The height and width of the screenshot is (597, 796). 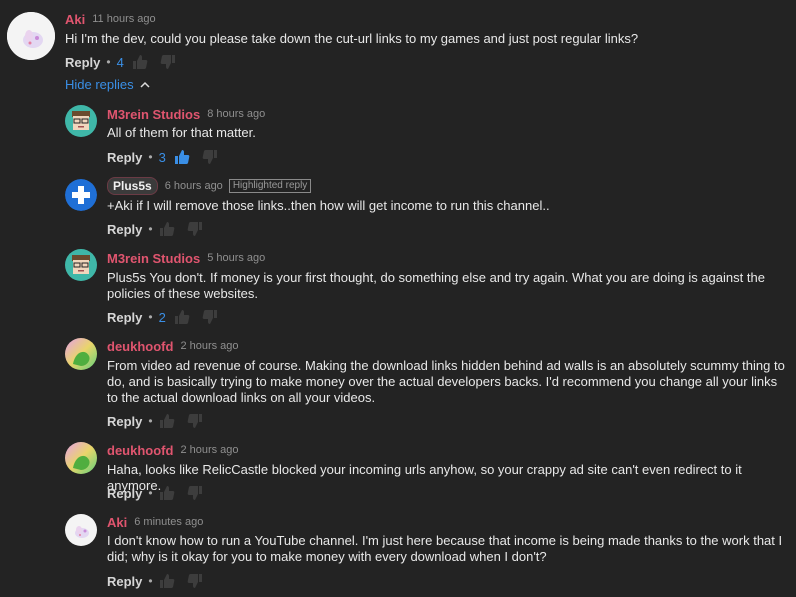 What do you see at coordinates (145, 84) in the screenshot?
I see `chevron-up-icon` at bounding box center [145, 84].